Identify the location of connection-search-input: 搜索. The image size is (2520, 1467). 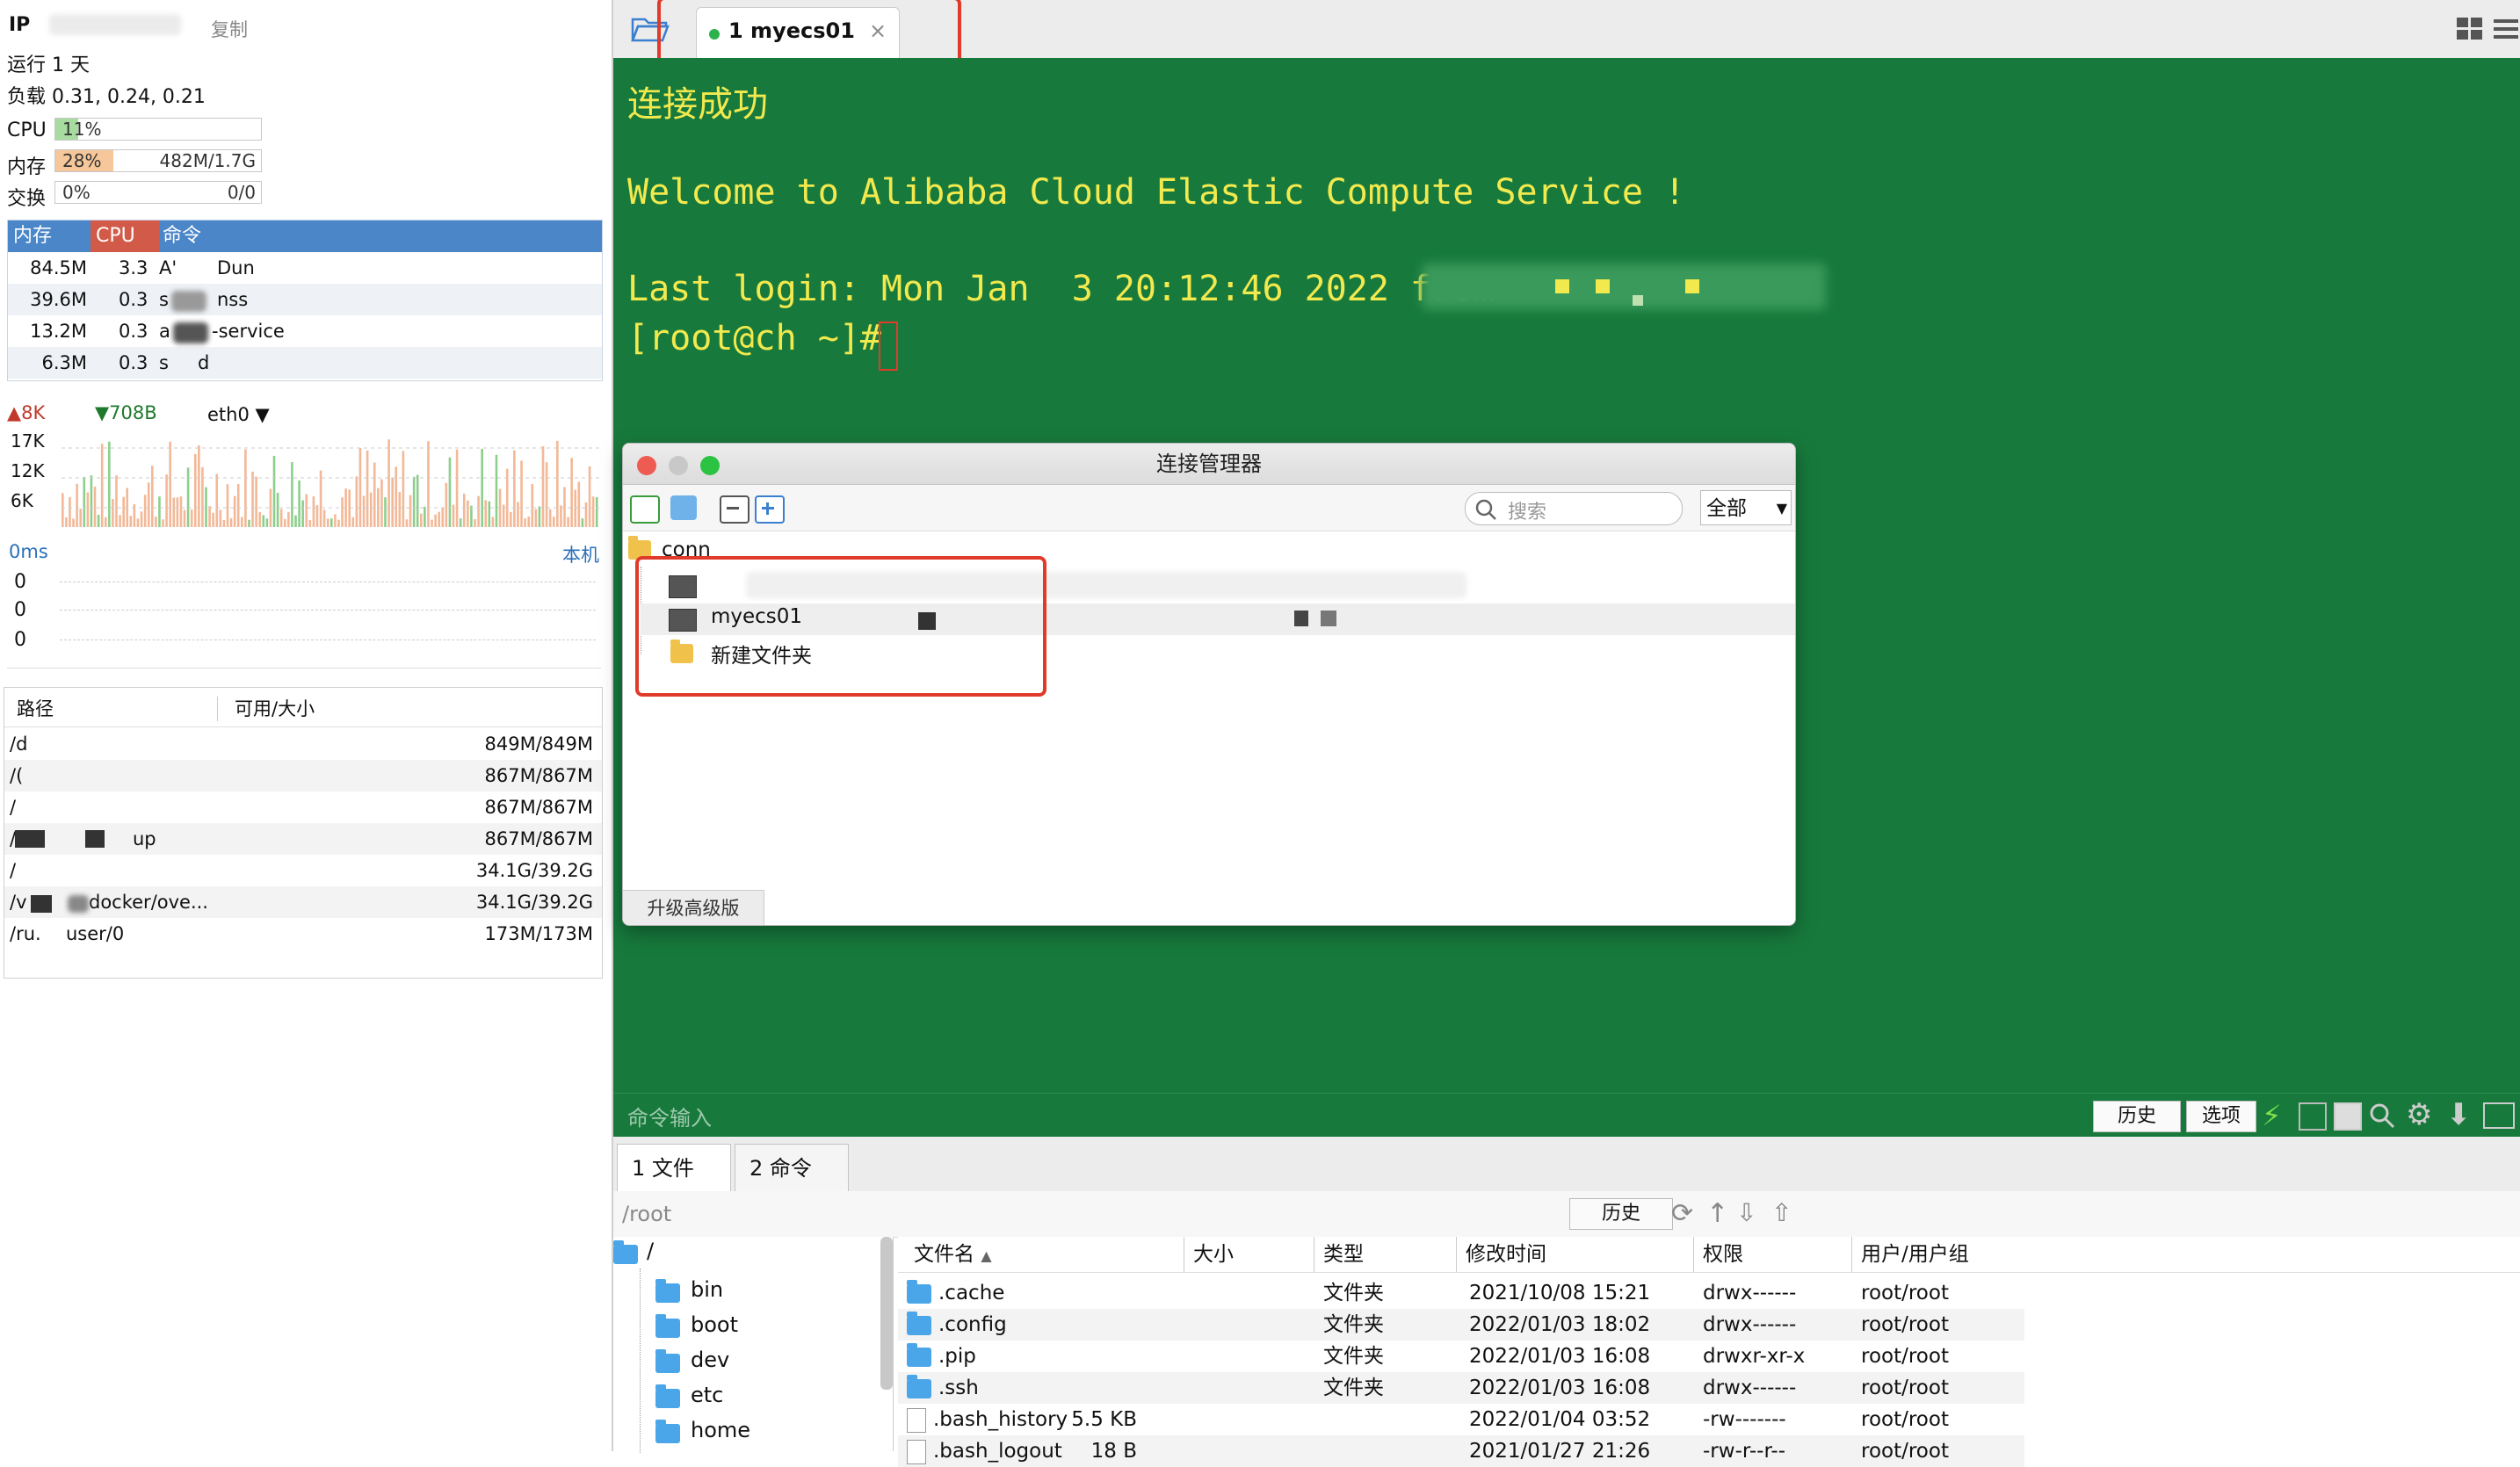
(1574, 508).